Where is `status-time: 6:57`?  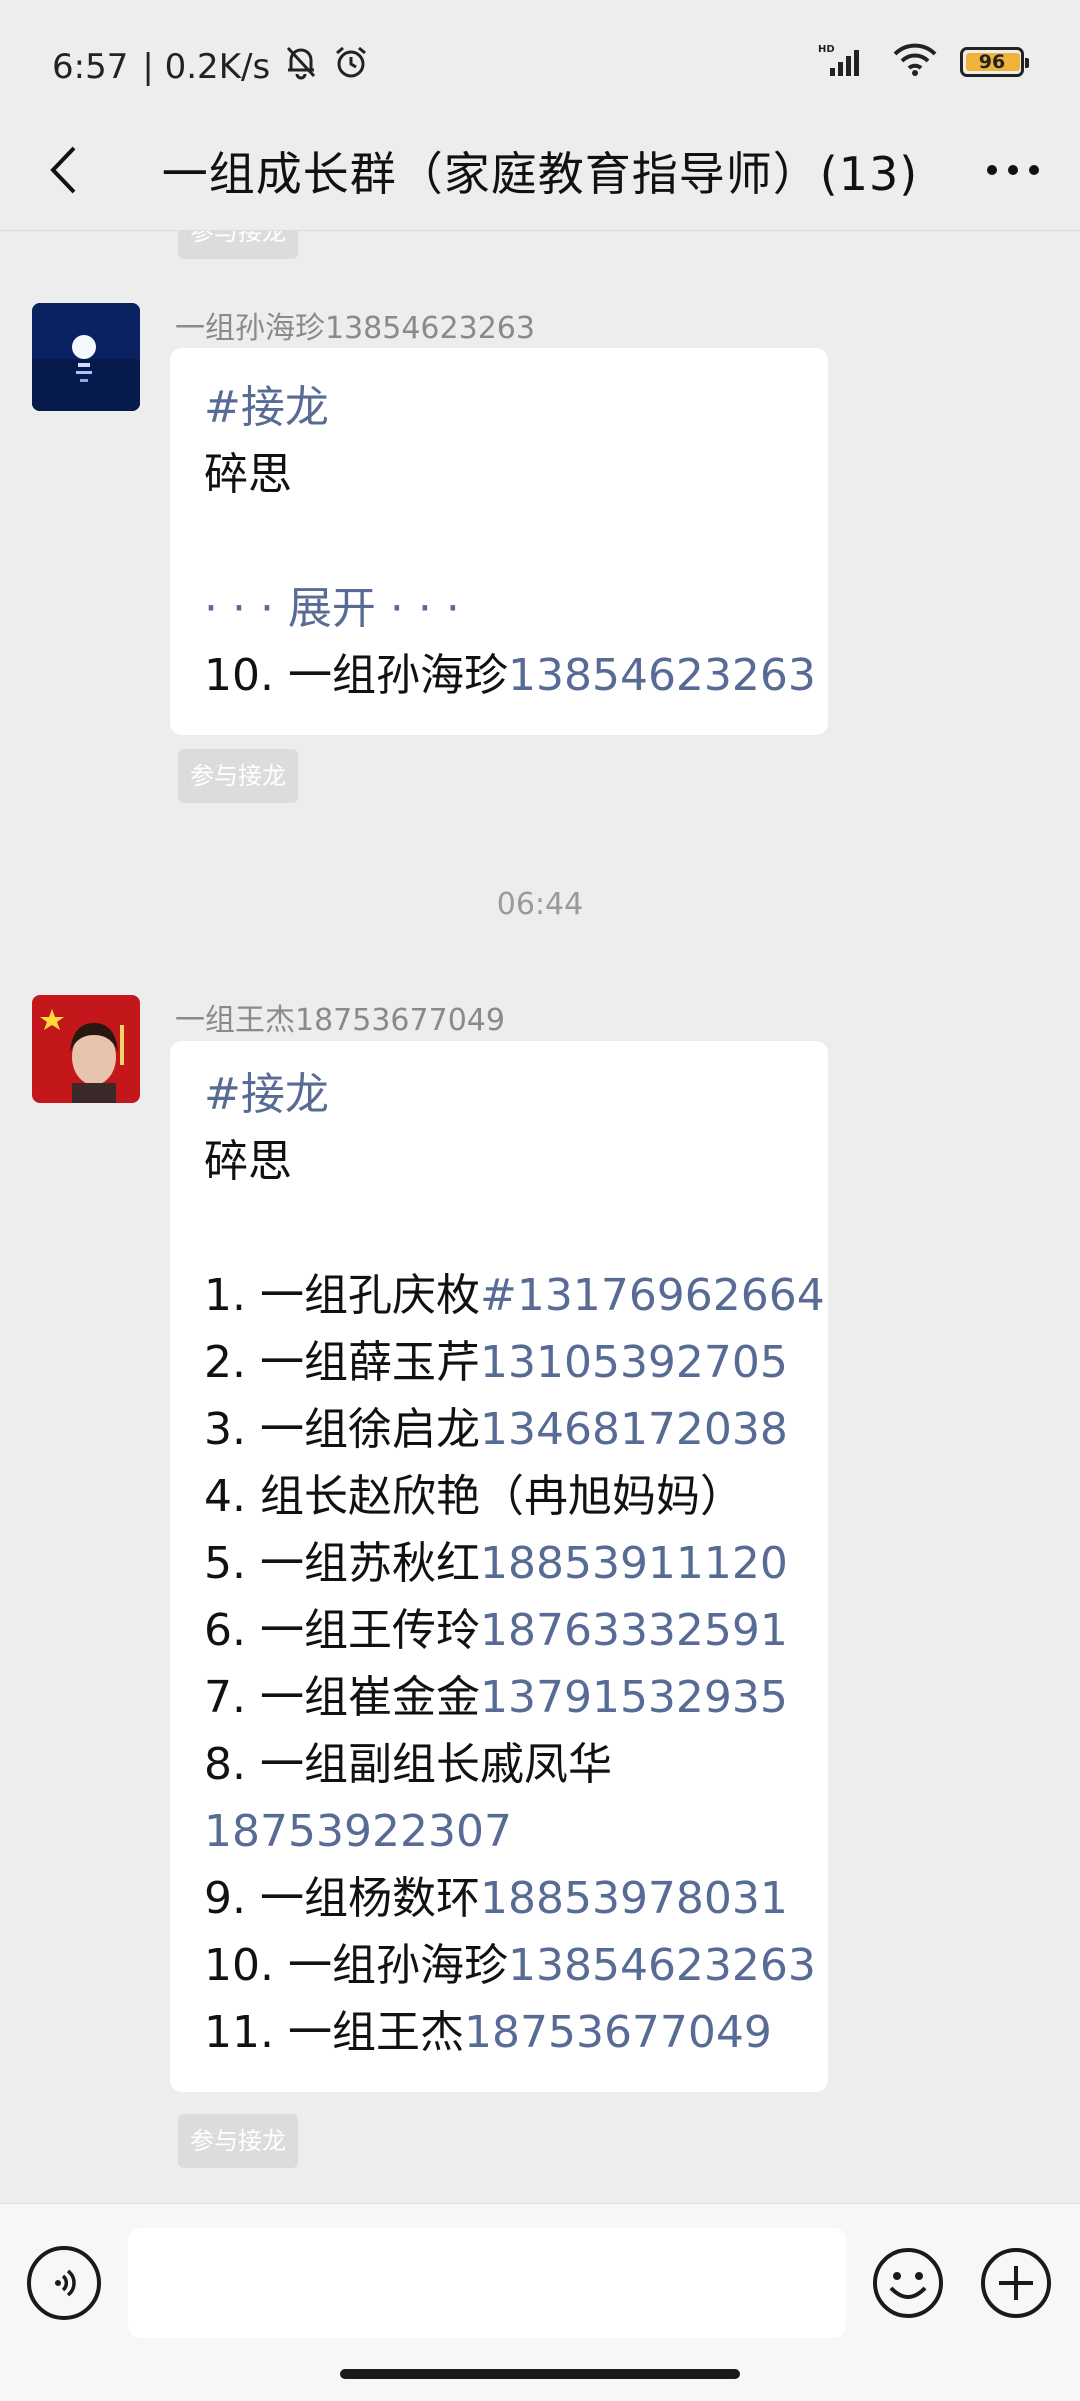
status-time: 6:57 is located at coordinates (90, 66).